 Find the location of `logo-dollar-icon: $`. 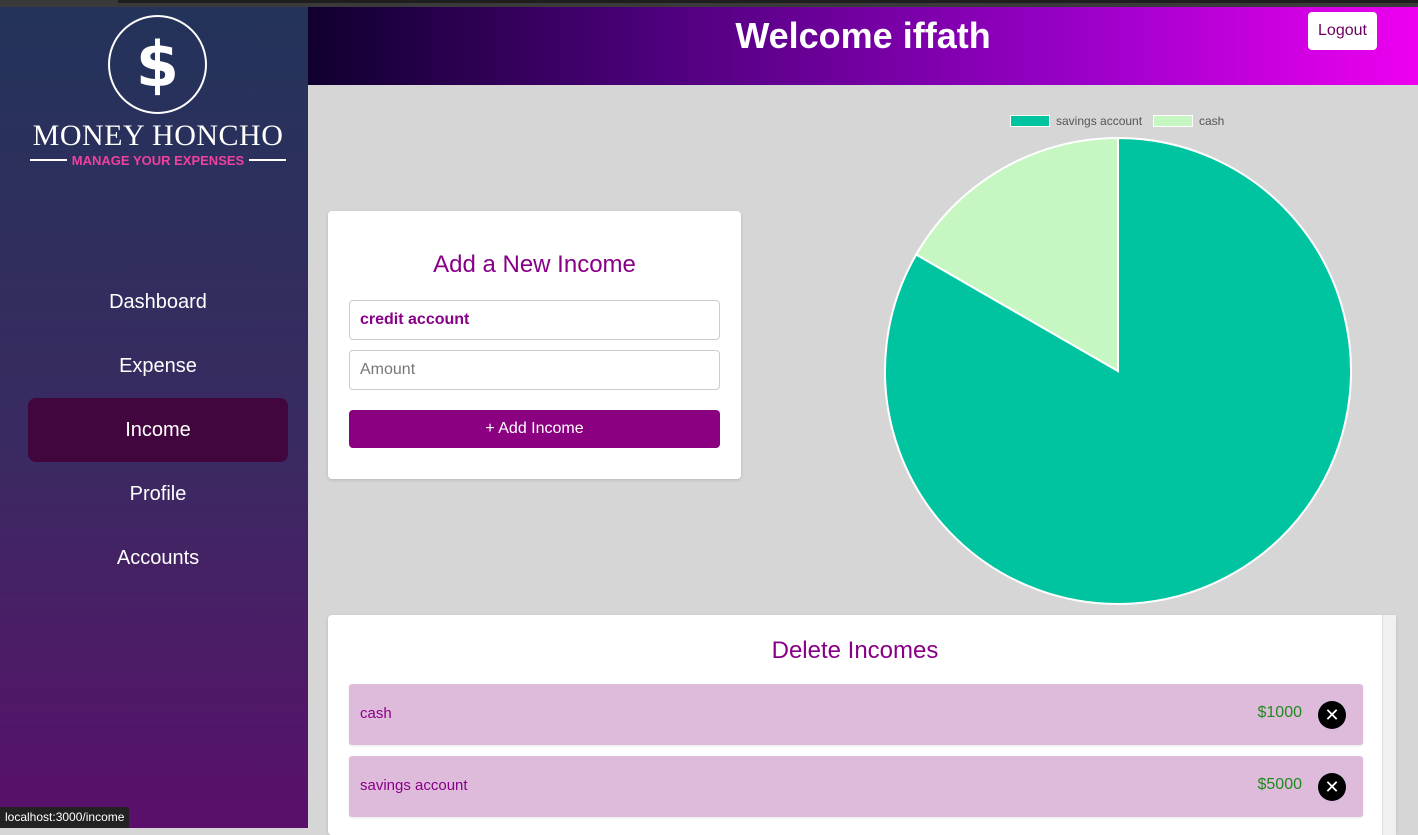

logo-dollar-icon: $ is located at coordinates (157, 64).